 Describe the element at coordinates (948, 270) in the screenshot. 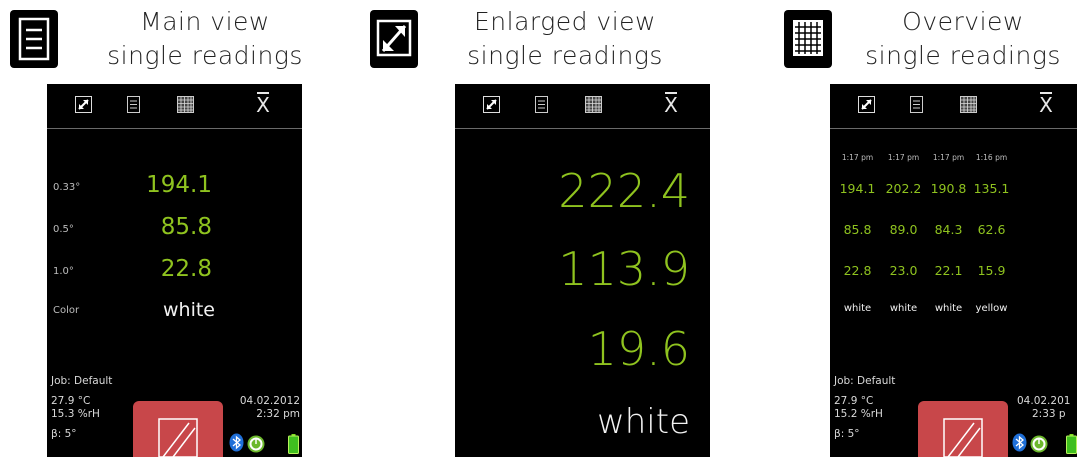

I see `overview-value: 22.1` at that location.